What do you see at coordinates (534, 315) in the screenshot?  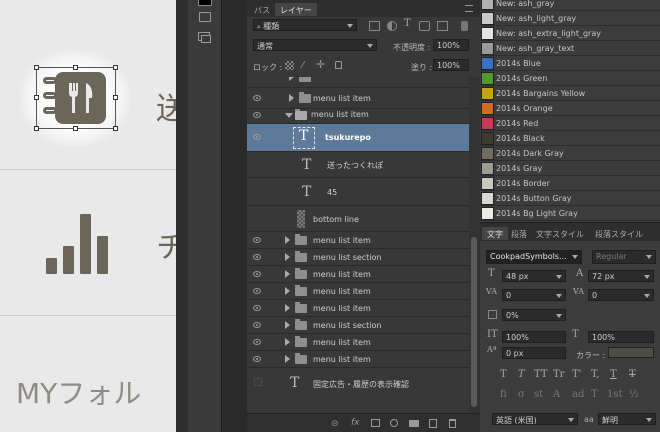 I see `tsume-field: 0%` at bounding box center [534, 315].